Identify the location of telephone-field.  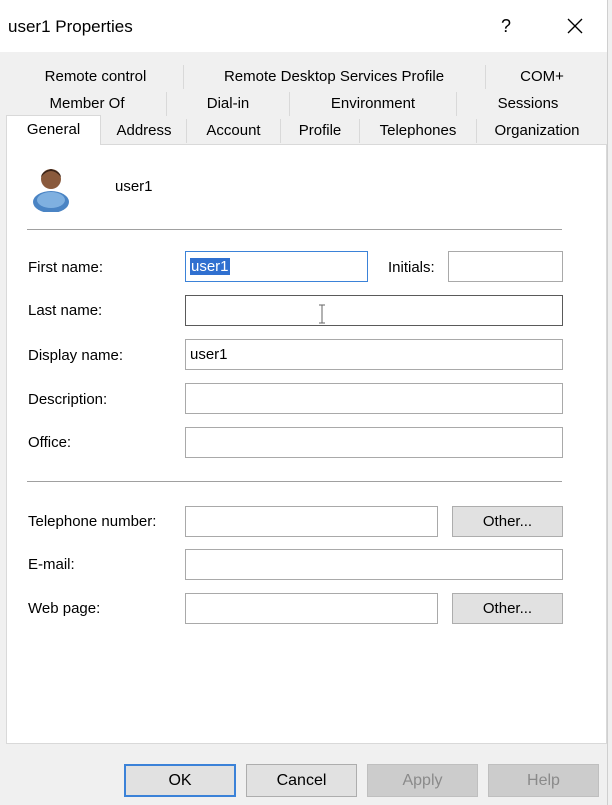
(311, 521).